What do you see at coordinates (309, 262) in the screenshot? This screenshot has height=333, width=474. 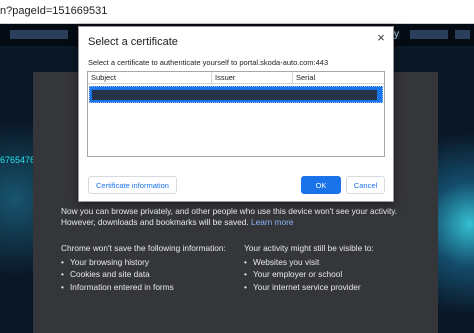 I see `list-item: Websites you visit` at bounding box center [309, 262].